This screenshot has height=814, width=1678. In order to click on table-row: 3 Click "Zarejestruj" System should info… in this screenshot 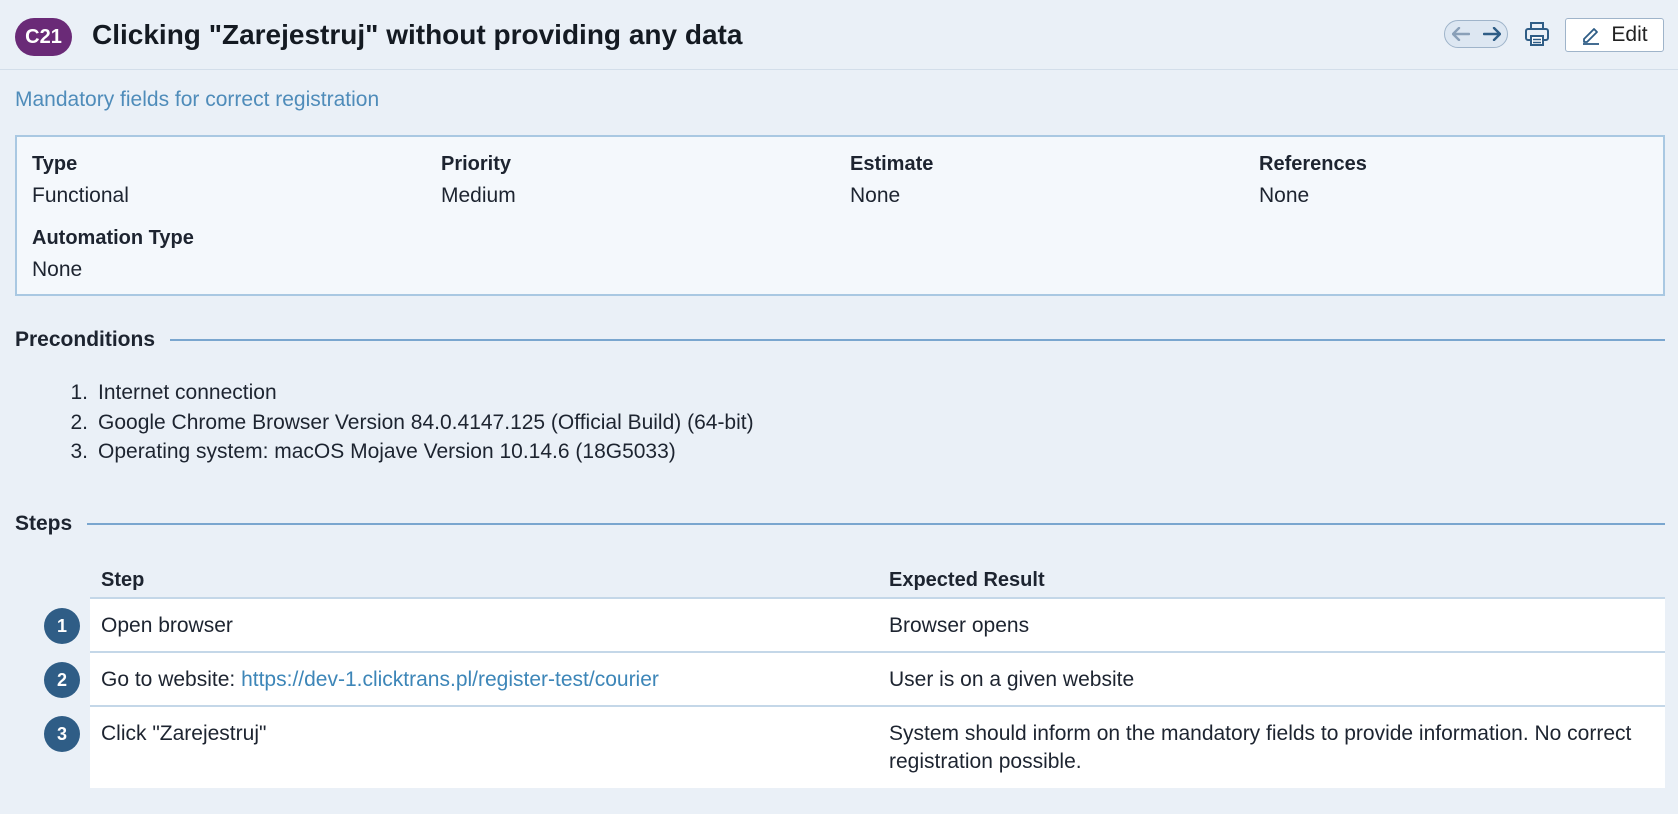, I will do `click(854, 747)`.